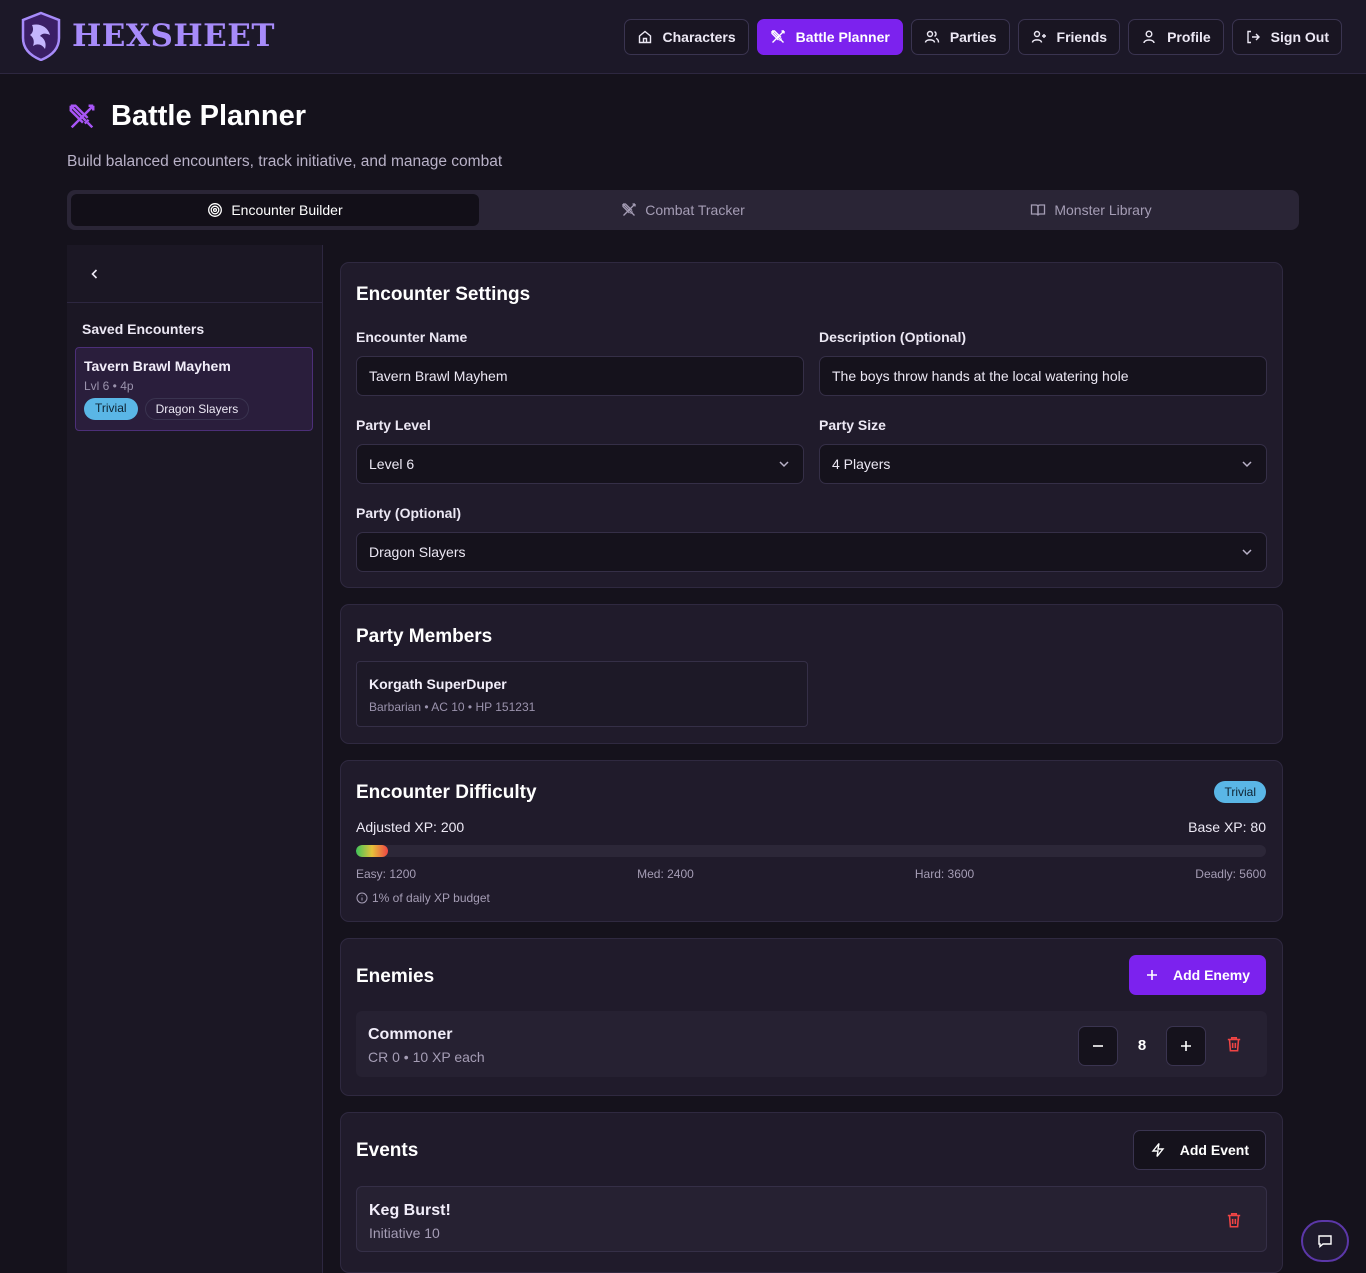  What do you see at coordinates (417, 552) in the screenshot?
I see `select-value: Dragon Slayers` at bounding box center [417, 552].